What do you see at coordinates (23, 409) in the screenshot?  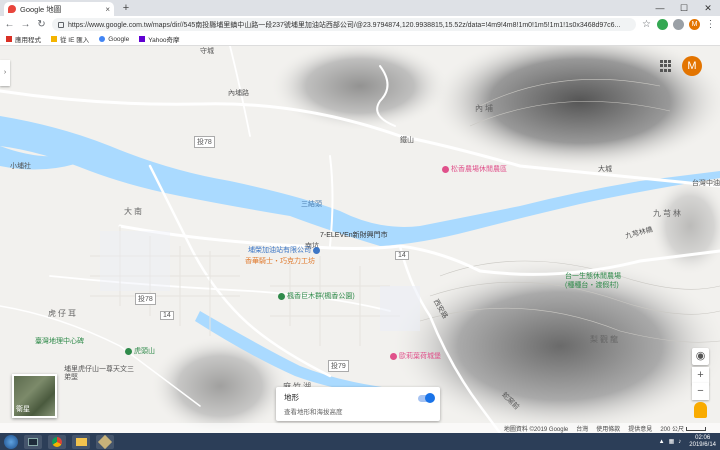 I see `layer-label: 衛星` at bounding box center [23, 409].